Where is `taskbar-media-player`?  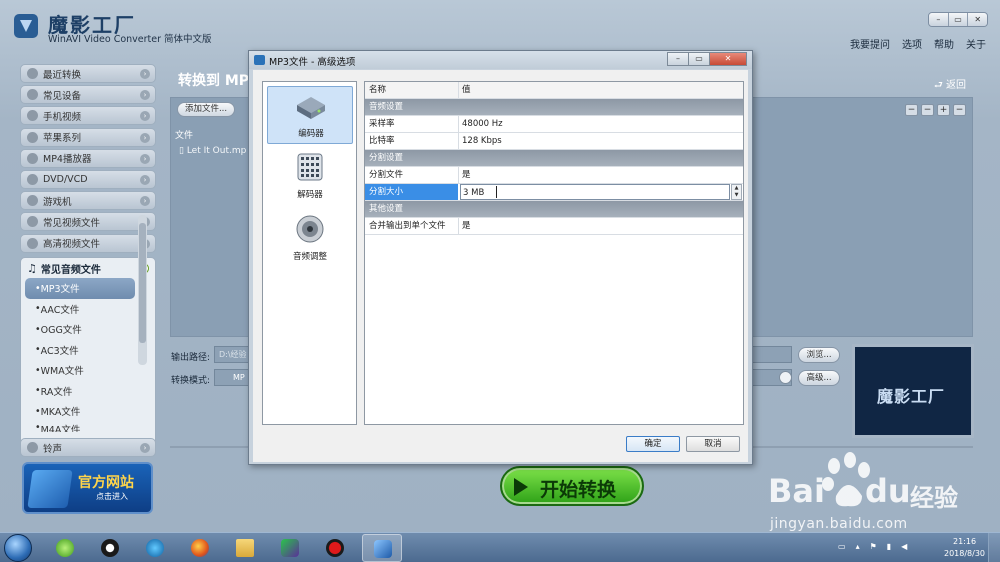
taskbar-media-player is located at coordinates (155, 548).